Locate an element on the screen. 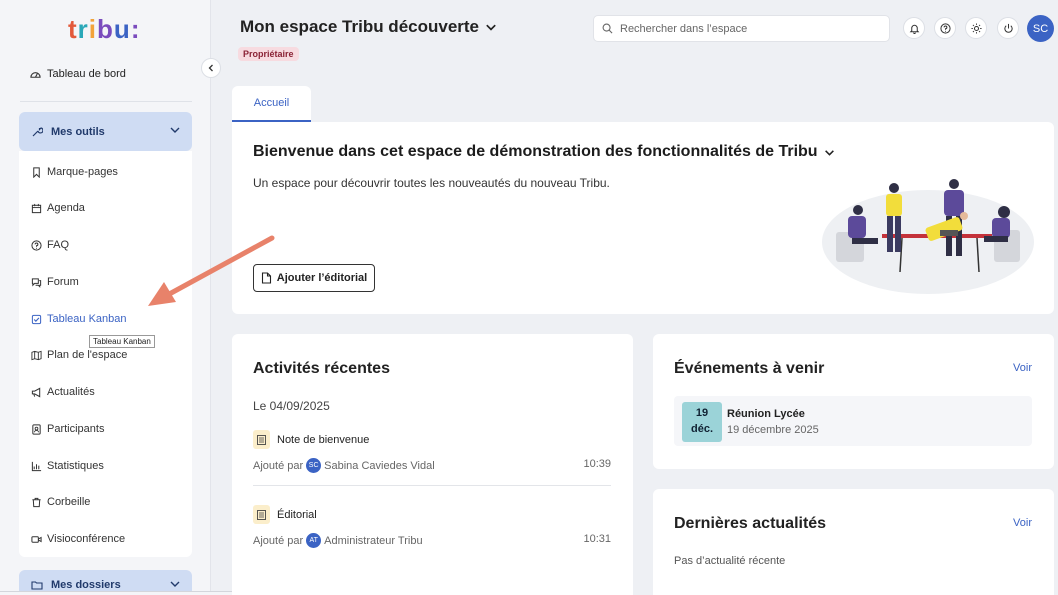 Image resolution: width=1058 pixels, height=595 pixels. sidebar-item-news: Actualités is located at coordinates (63, 392).